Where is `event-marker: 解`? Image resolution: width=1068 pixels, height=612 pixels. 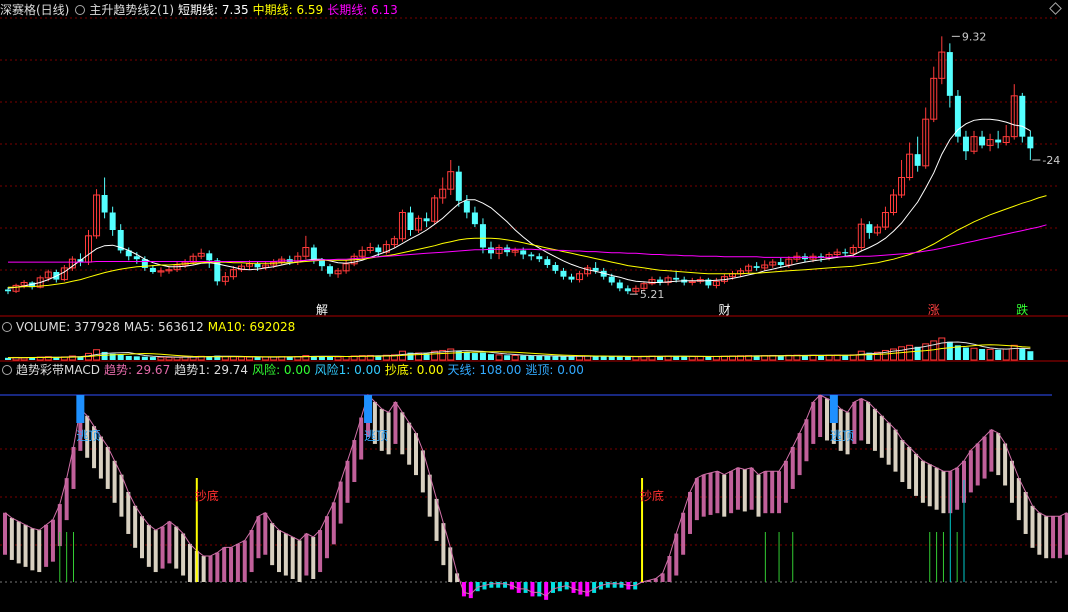 event-marker: 解 is located at coordinates (322, 310).